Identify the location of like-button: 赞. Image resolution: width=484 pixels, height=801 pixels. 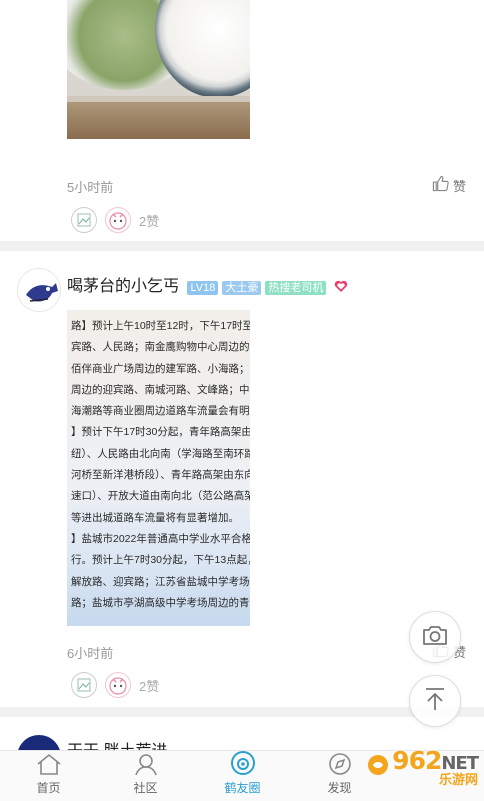
(449, 185).